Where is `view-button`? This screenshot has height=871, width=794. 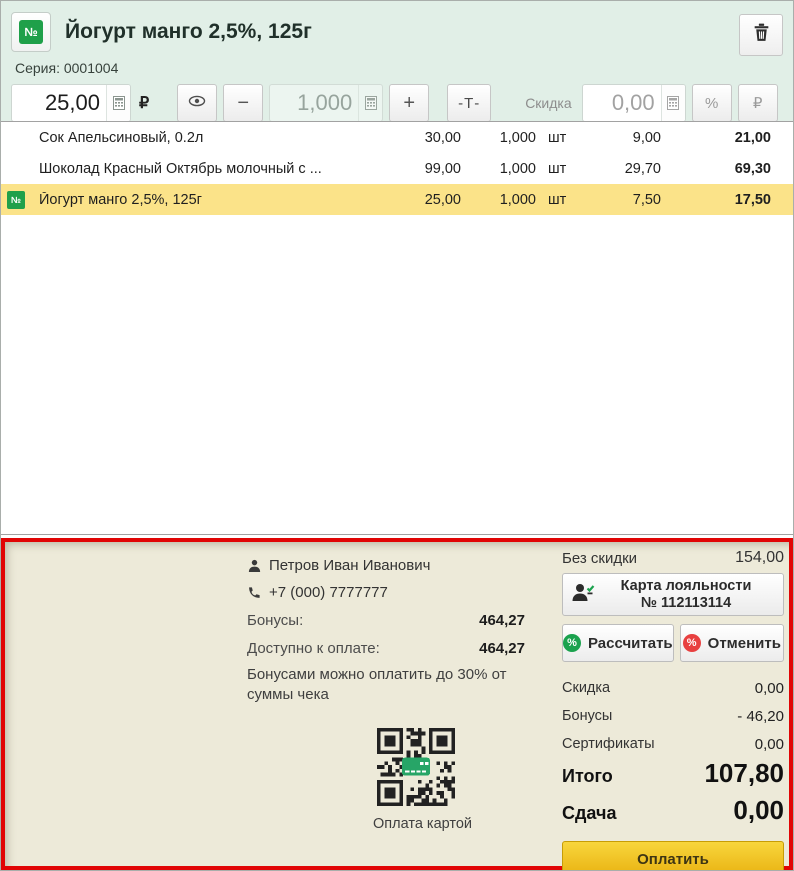
view-button is located at coordinates (197, 103).